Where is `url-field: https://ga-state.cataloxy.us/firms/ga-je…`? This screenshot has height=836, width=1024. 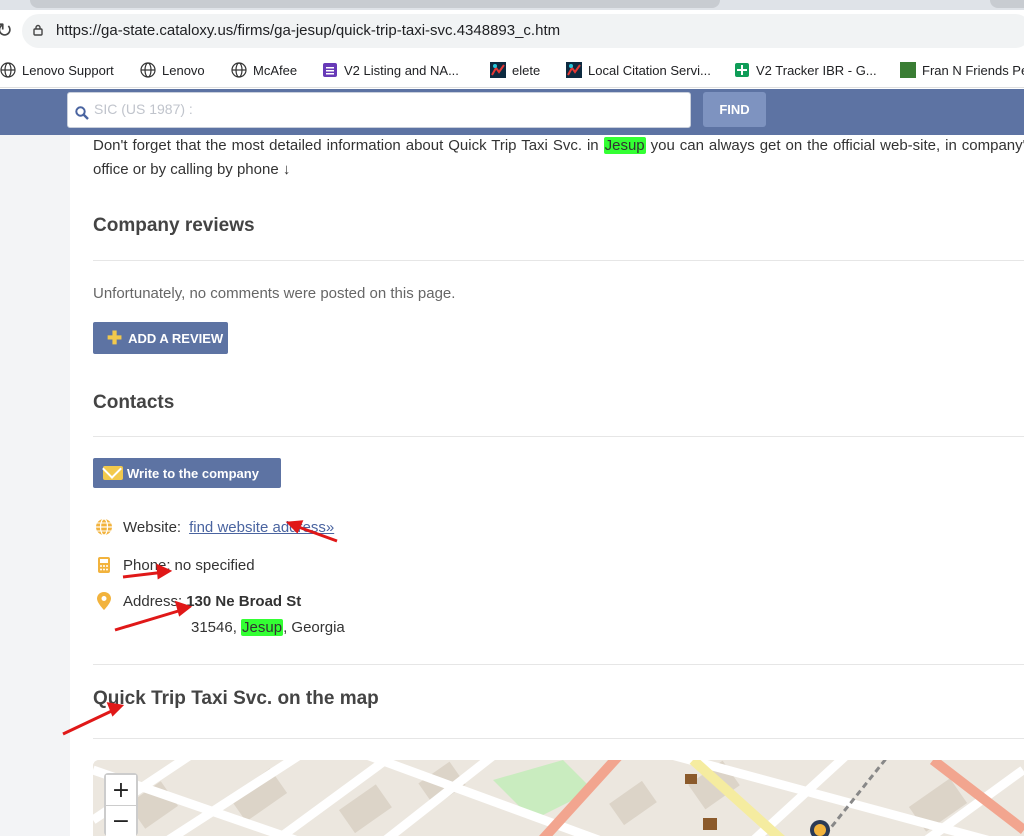 url-field: https://ga-state.cataloxy.us/firms/ga-je… is located at coordinates (523, 31).